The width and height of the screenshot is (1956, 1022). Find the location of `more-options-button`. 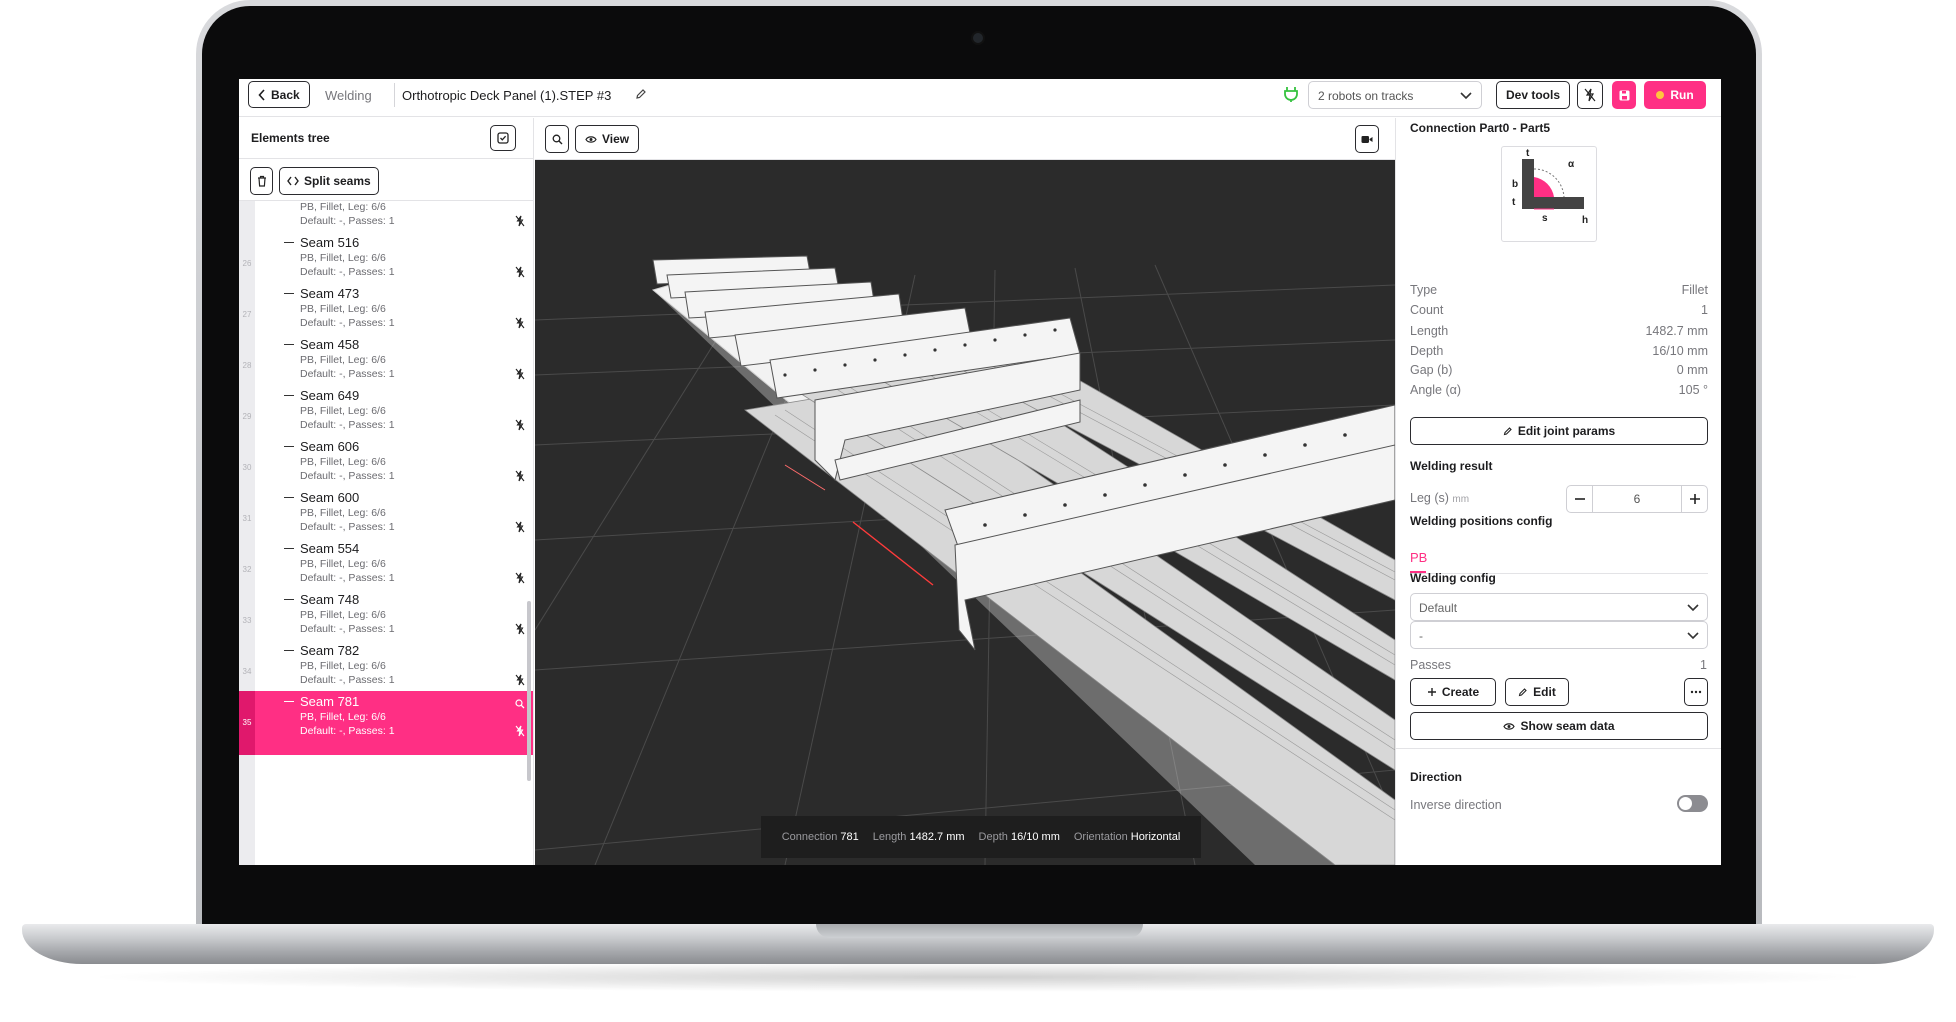

more-options-button is located at coordinates (1696, 692).